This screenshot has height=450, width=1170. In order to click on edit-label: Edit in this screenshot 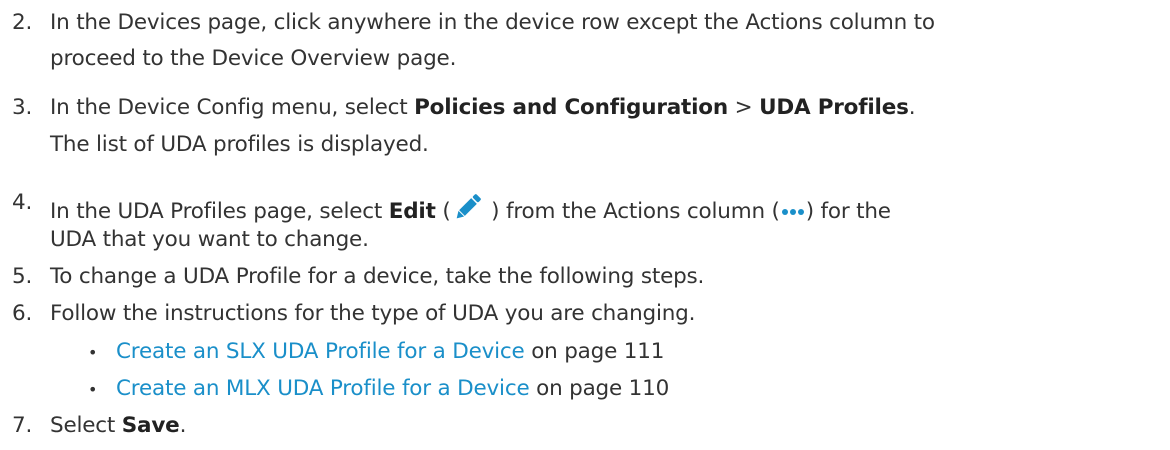, I will do `click(412, 211)`.